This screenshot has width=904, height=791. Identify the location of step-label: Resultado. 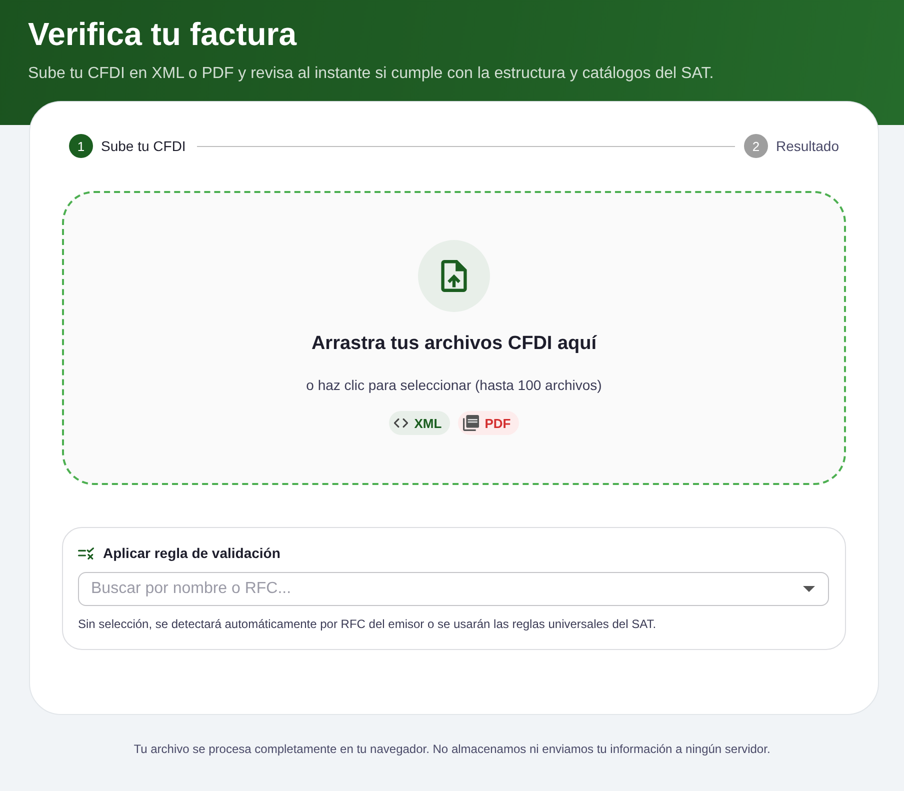
(807, 146).